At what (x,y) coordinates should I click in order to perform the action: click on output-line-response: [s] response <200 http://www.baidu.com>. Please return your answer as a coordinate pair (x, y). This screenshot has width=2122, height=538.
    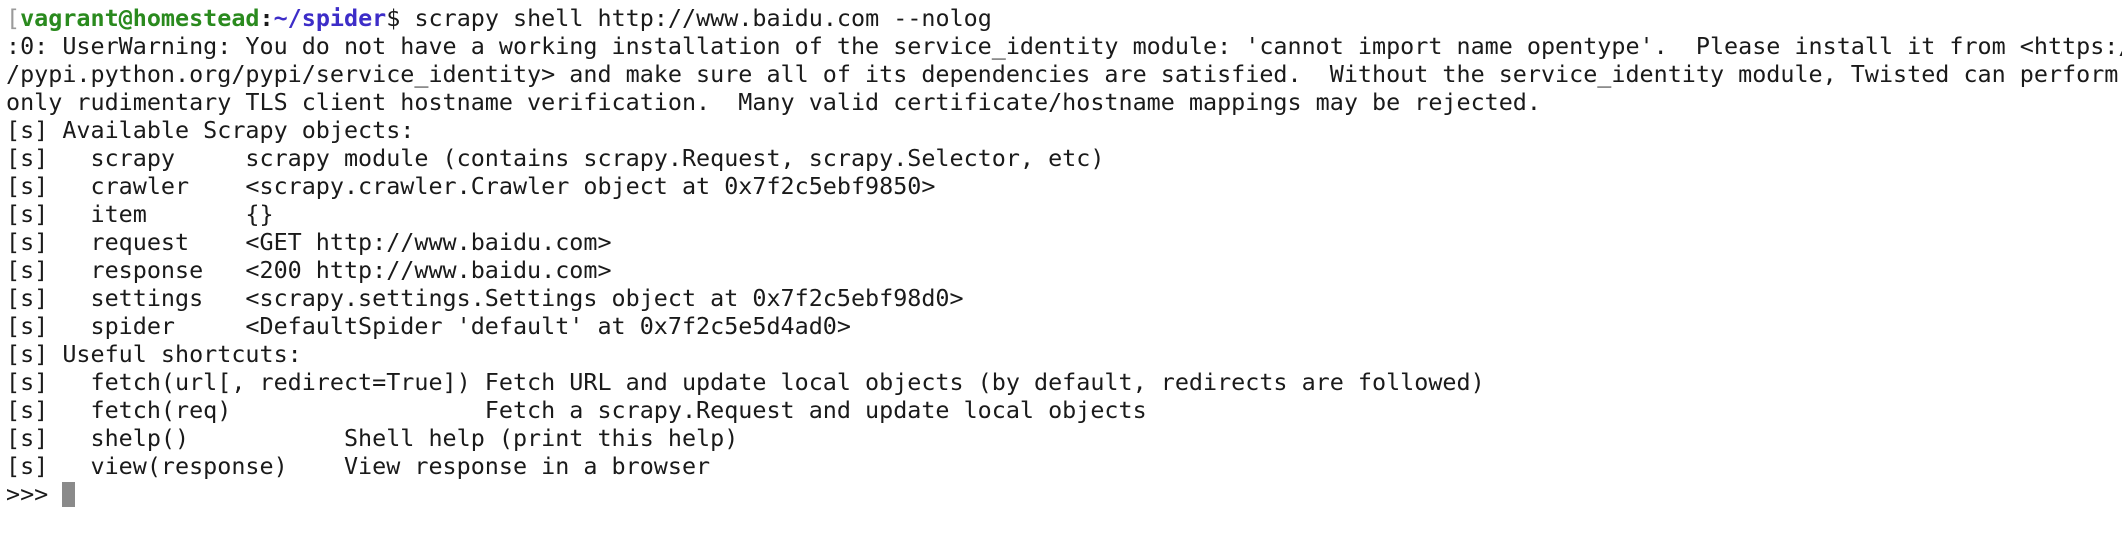
    Looking at the image, I should click on (309, 270).